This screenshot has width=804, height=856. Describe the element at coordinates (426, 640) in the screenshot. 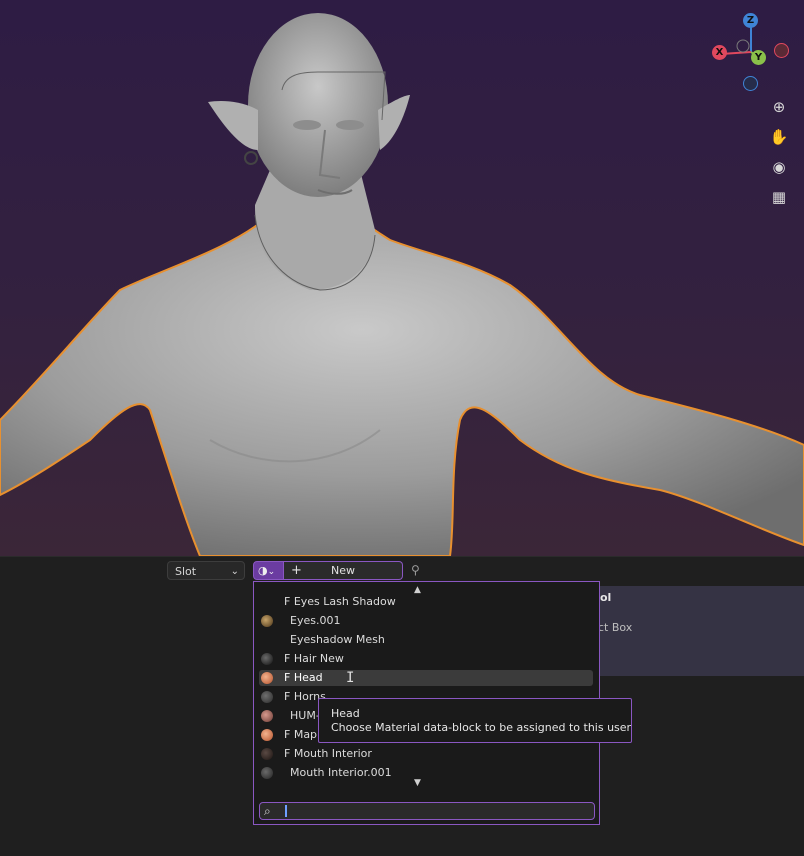

I see `list-item: Eyeshadow Mesh` at that location.